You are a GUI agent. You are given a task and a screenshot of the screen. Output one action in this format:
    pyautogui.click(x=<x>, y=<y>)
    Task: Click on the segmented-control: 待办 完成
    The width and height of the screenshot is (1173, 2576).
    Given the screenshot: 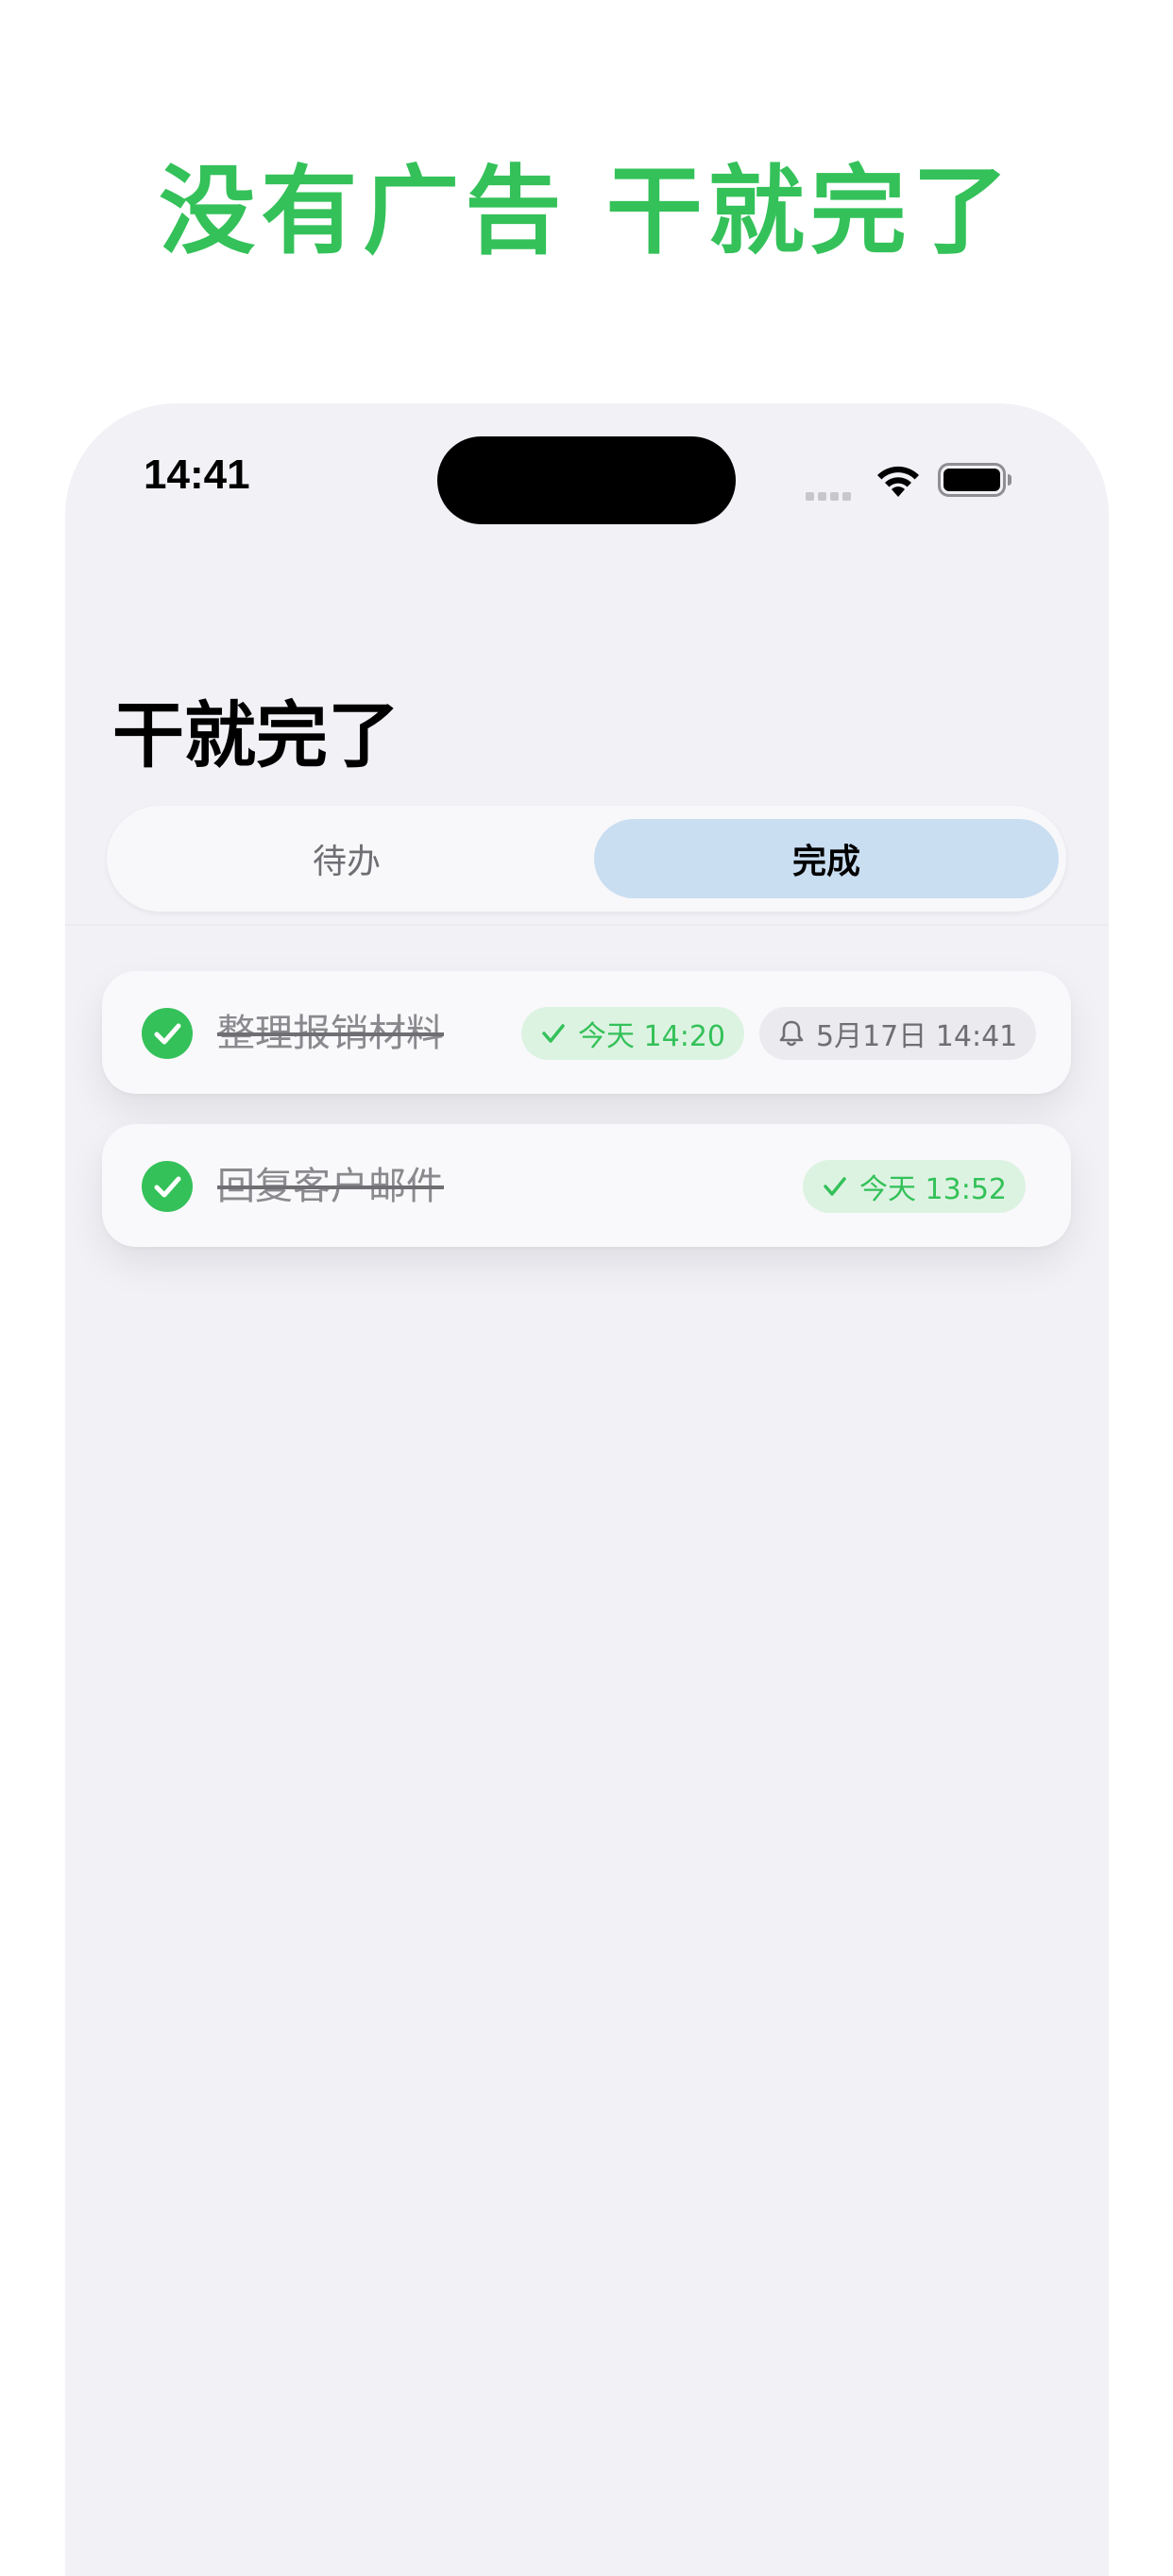 What is the action you would take?
    pyautogui.click(x=586, y=859)
    